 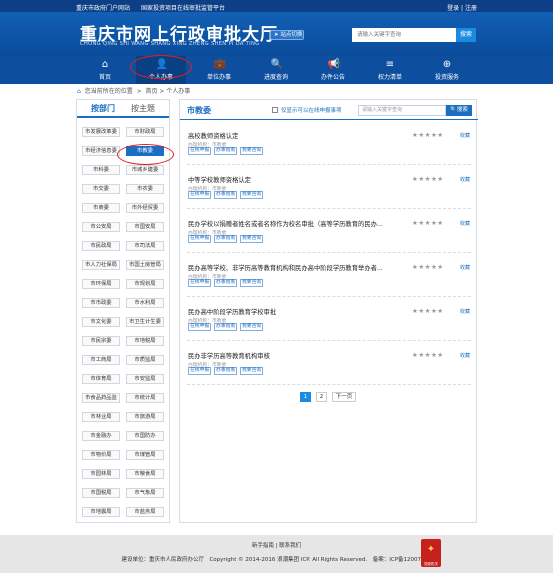 What do you see at coordinates (333, 70) in the screenshot?
I see `nav-announcements: 📢 办件公告` at bounding box center [333, 70].